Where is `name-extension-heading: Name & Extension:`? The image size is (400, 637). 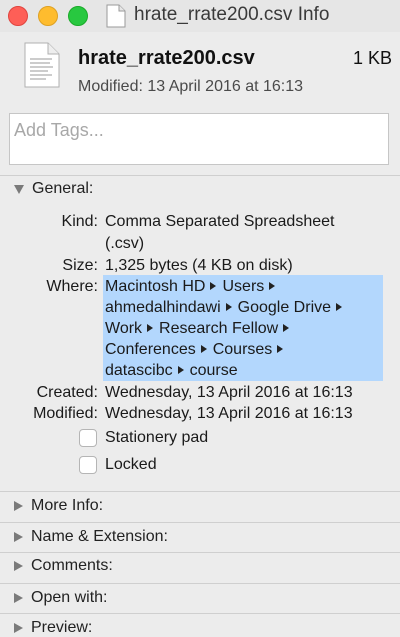
name-extension-heading: Name & Extension: is located at coordinates (99, 536).